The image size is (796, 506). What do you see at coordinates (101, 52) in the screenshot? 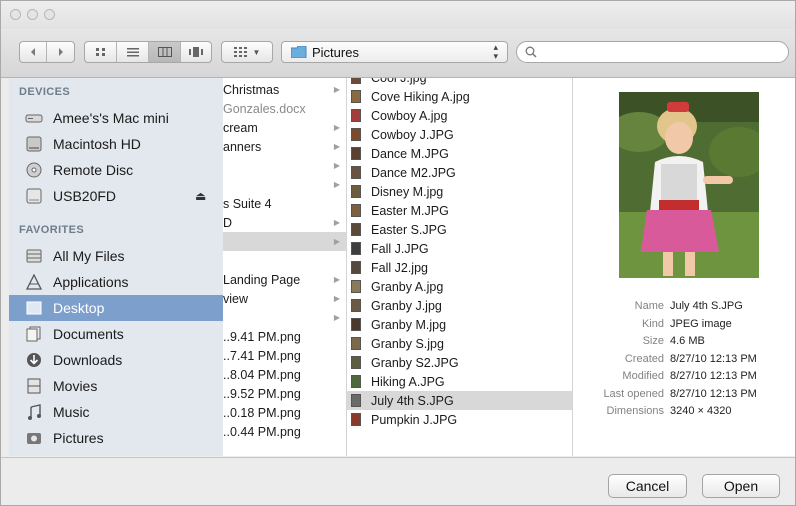
I see `icon-view-button` at bounding box center [101, 52].